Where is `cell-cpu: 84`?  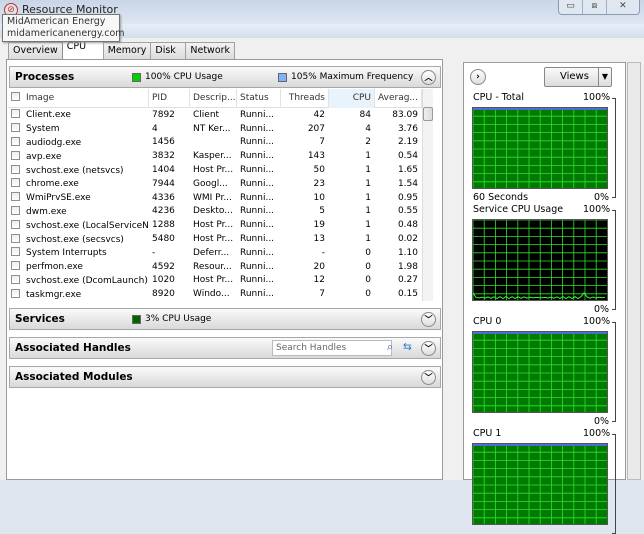 cell-cpu: 84 is located at coordinates (365, 114).